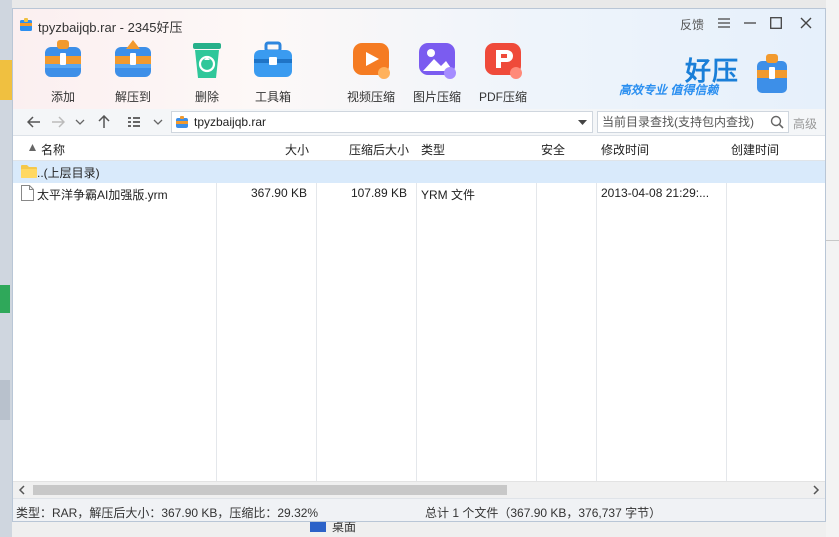 The width and height of the screenshot is (839, 537). Describe the element at coordinates (772, 73) in the screenshot. I see `brand-box-icon` at that location.